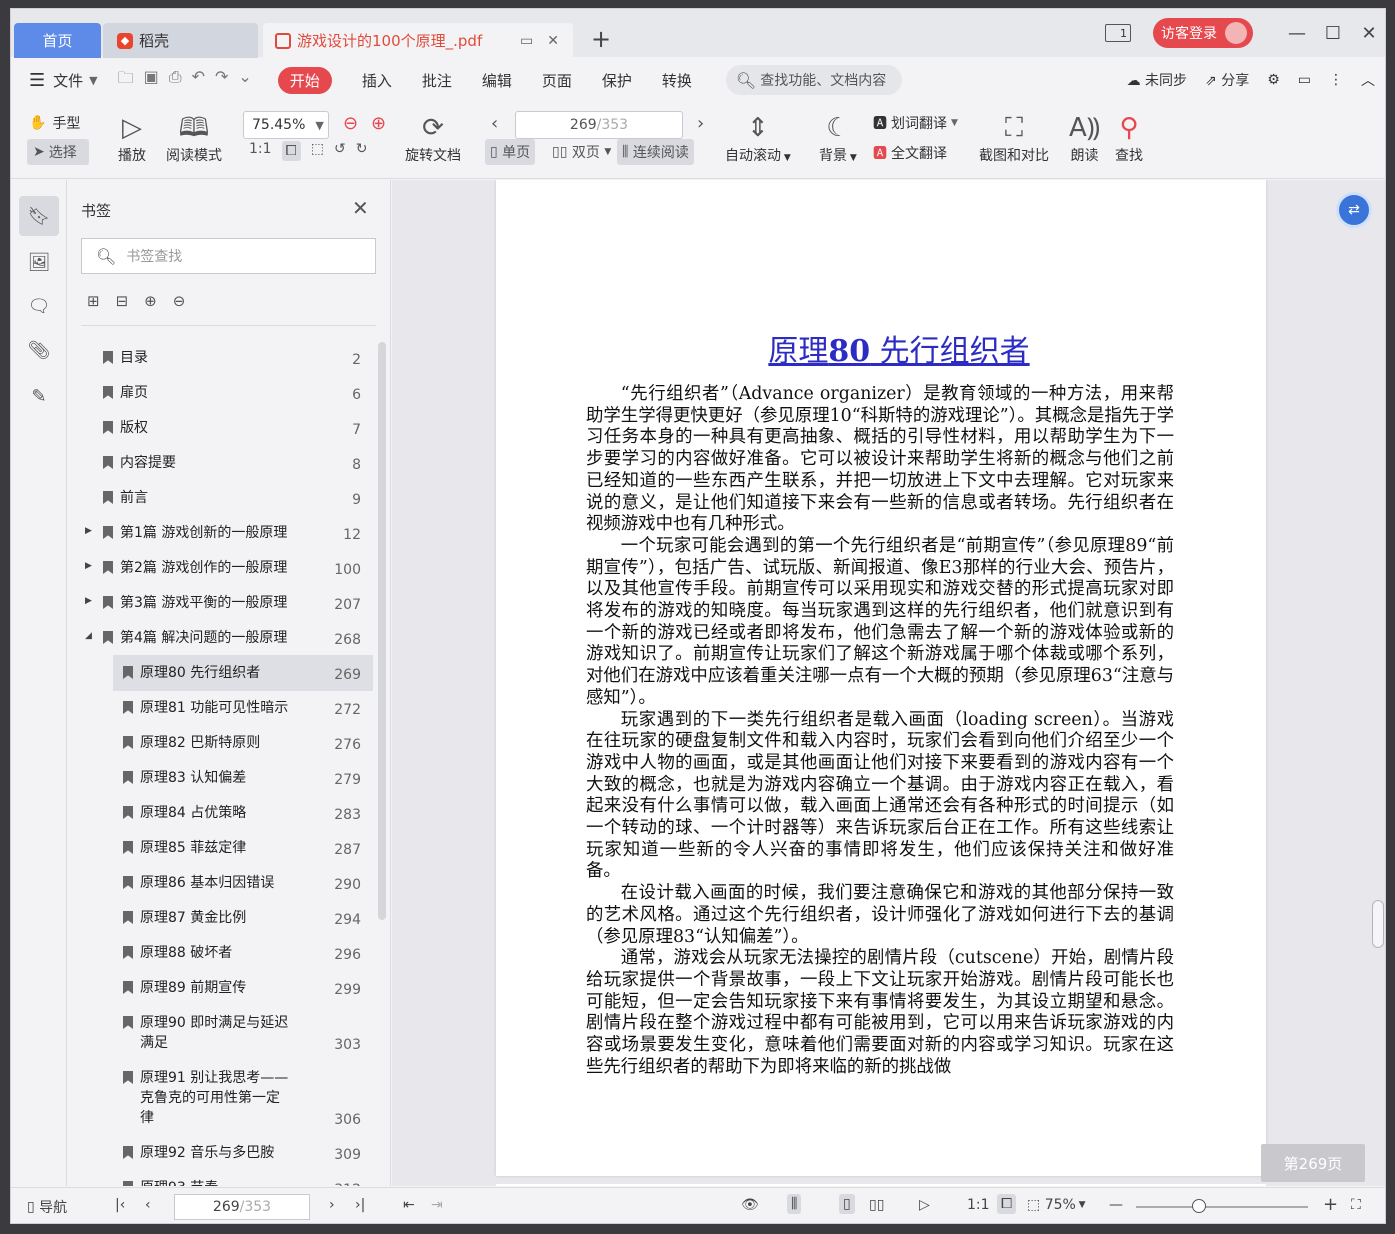 This screenshot has height=1234, width=1395. Describe the element at coordinates (1203, 33) in the screenshot. I see `guest-login-button: 访客登录` at that location.